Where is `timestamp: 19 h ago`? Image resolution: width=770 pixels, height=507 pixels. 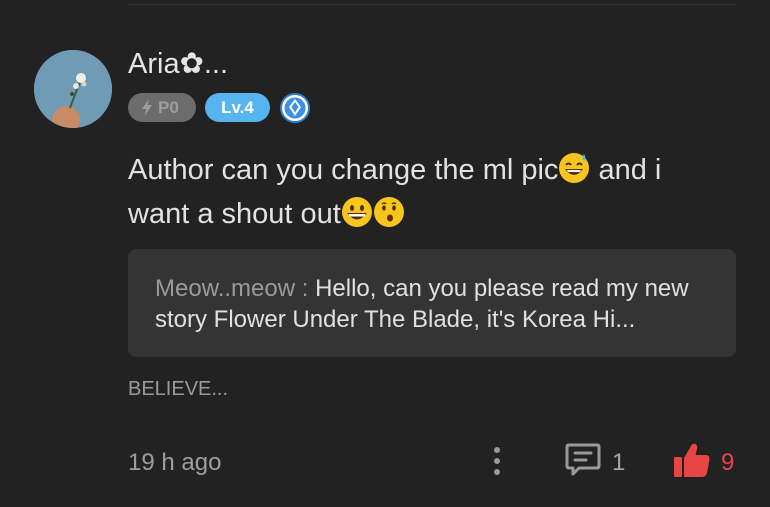 timestamp: 19 h ago is located at coordinates (175, 462).